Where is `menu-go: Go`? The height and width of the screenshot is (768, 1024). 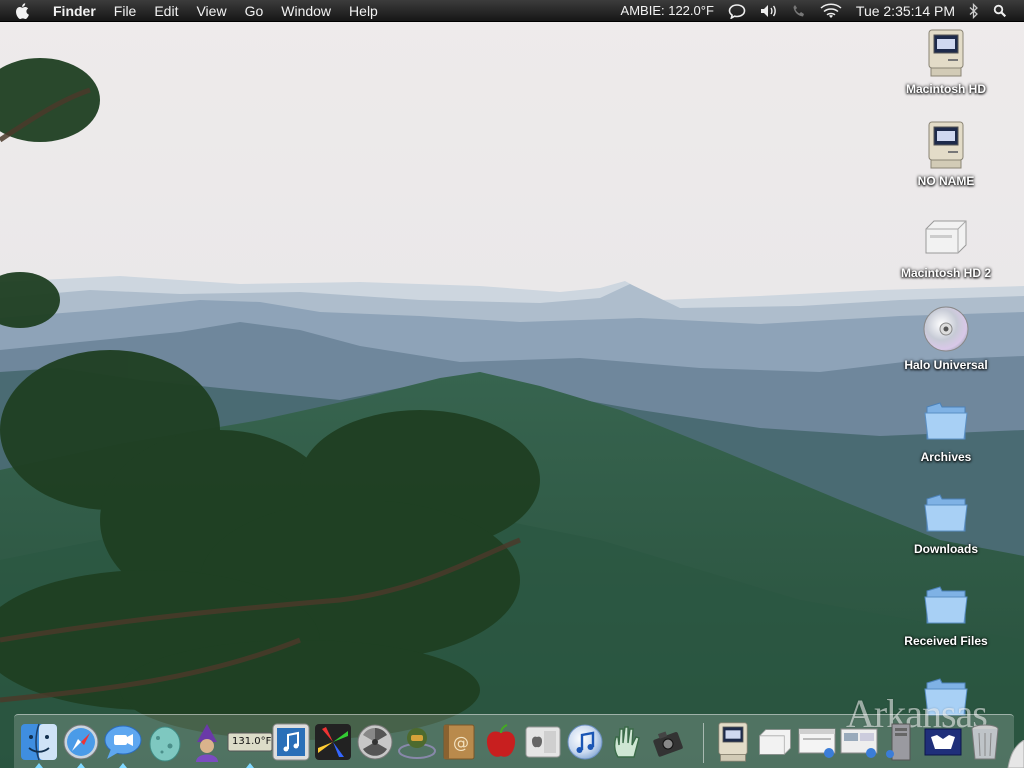 menu-go: Go is located at coordinates (254, 11).